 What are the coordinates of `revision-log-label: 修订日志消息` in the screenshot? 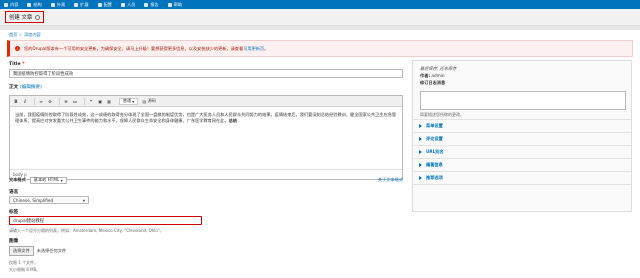 It's located at (433, 82).